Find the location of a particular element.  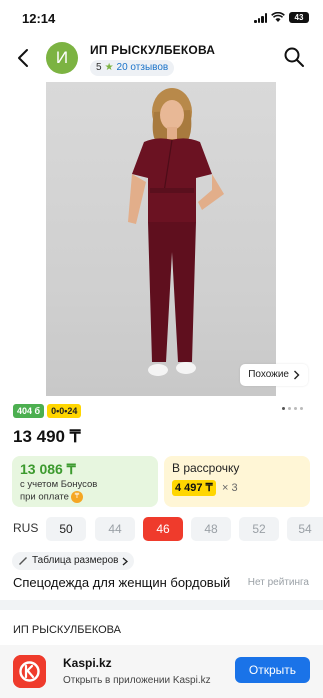

size-option-46: 46 is located at coordinates (163, 529).